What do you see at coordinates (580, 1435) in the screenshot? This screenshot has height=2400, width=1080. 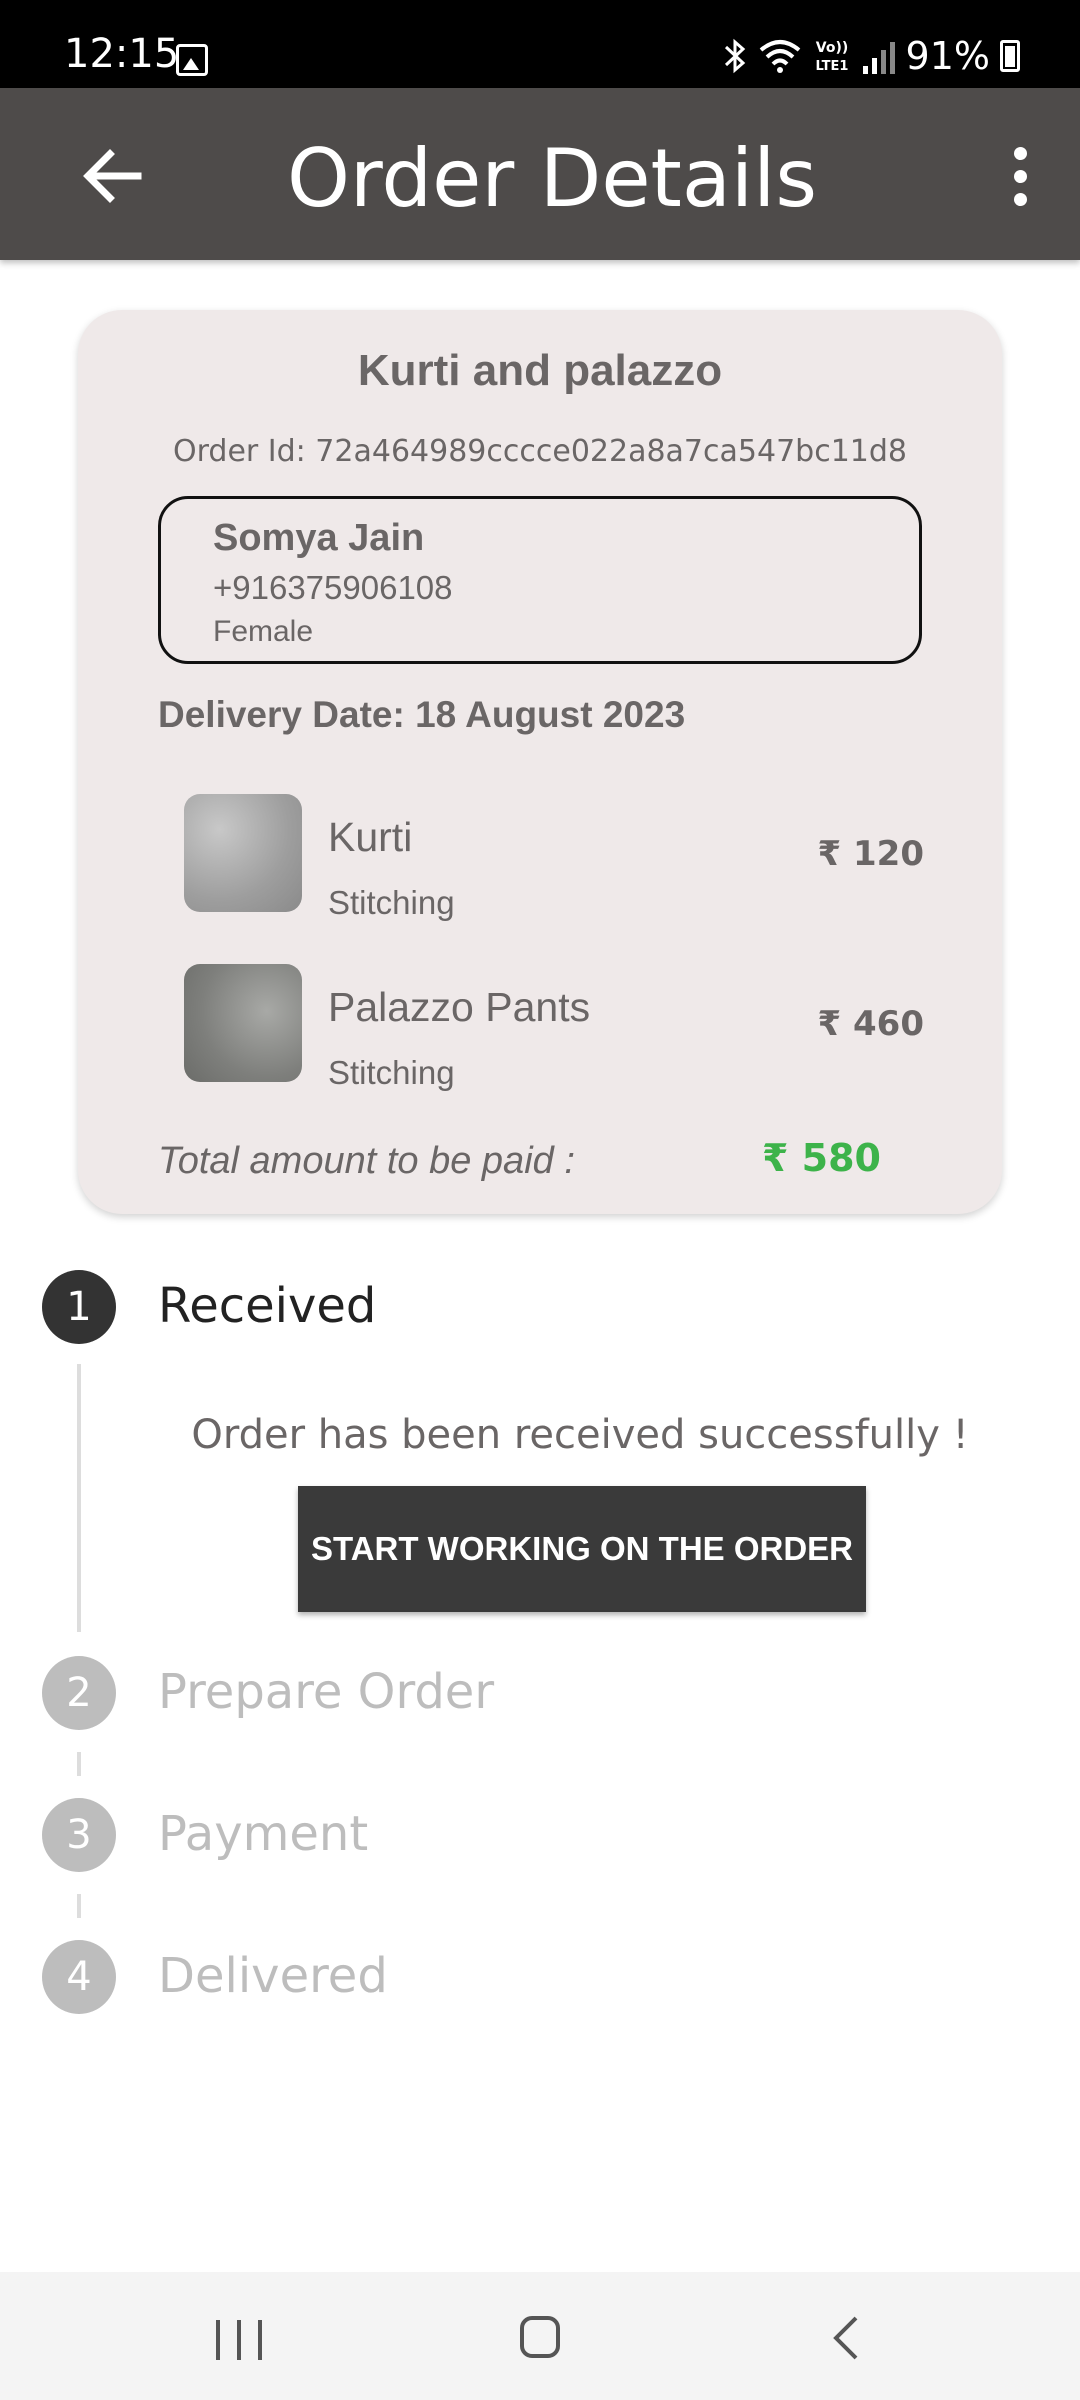 I see `step-message: Order has been received successfully !` at bounding box center [580, 1435].